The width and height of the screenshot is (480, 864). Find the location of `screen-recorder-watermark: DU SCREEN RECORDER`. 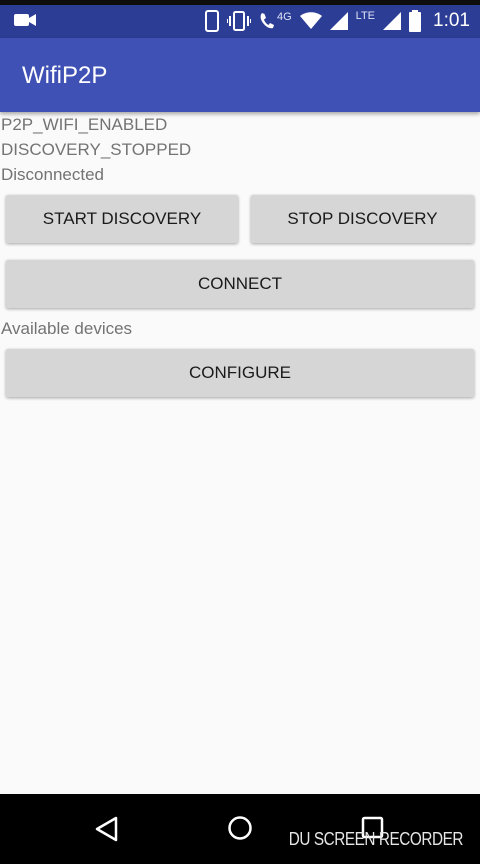

screen-recorder-watermark: DU SCREEN RECORDER is located at coordinates (376, 839).